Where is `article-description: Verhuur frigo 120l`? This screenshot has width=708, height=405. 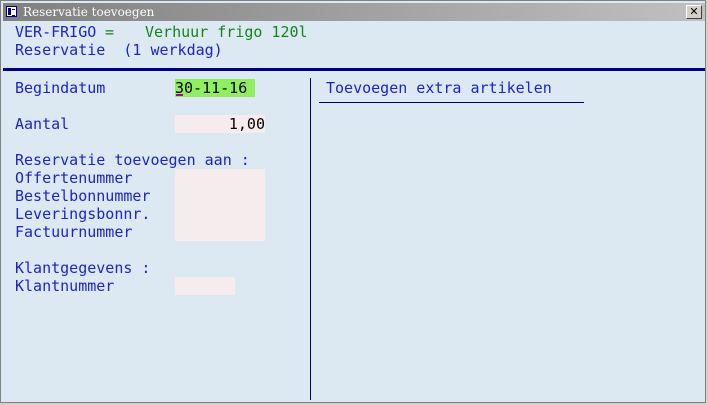 article-description: Verhuur frigo 120l is located at coordinates (226, 32).